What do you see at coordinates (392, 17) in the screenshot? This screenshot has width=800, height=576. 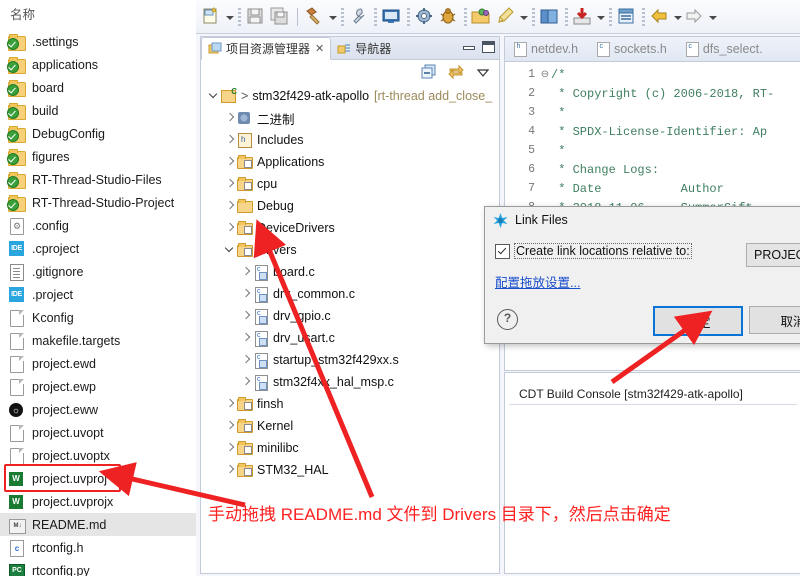 I see `console-monitor-icon` at bounding box center [392, 17].